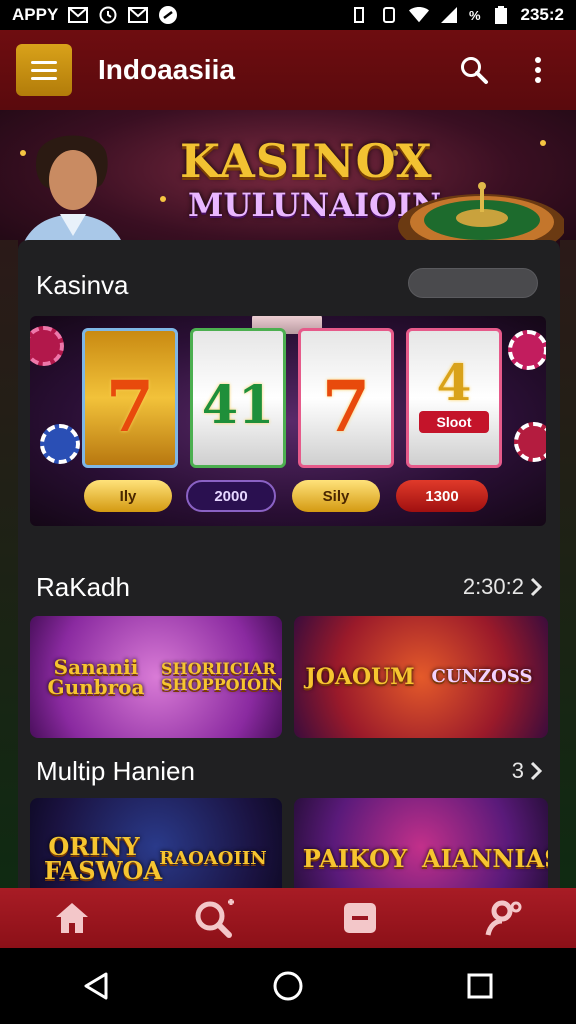 The width and height of the screenshot is (576, 1024). Describe the element at coordinates (44, 62) in the screenshot. I see `hamburger-icon` at that location.